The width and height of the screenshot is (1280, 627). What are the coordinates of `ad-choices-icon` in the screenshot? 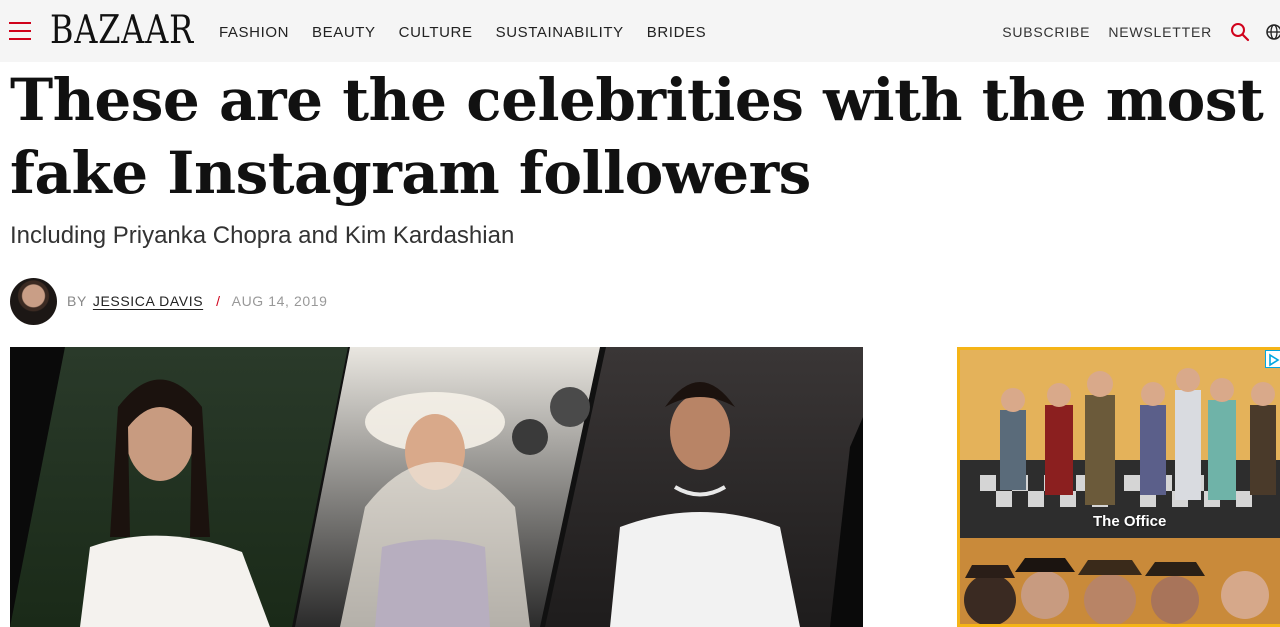 It's located at (1272, 359).